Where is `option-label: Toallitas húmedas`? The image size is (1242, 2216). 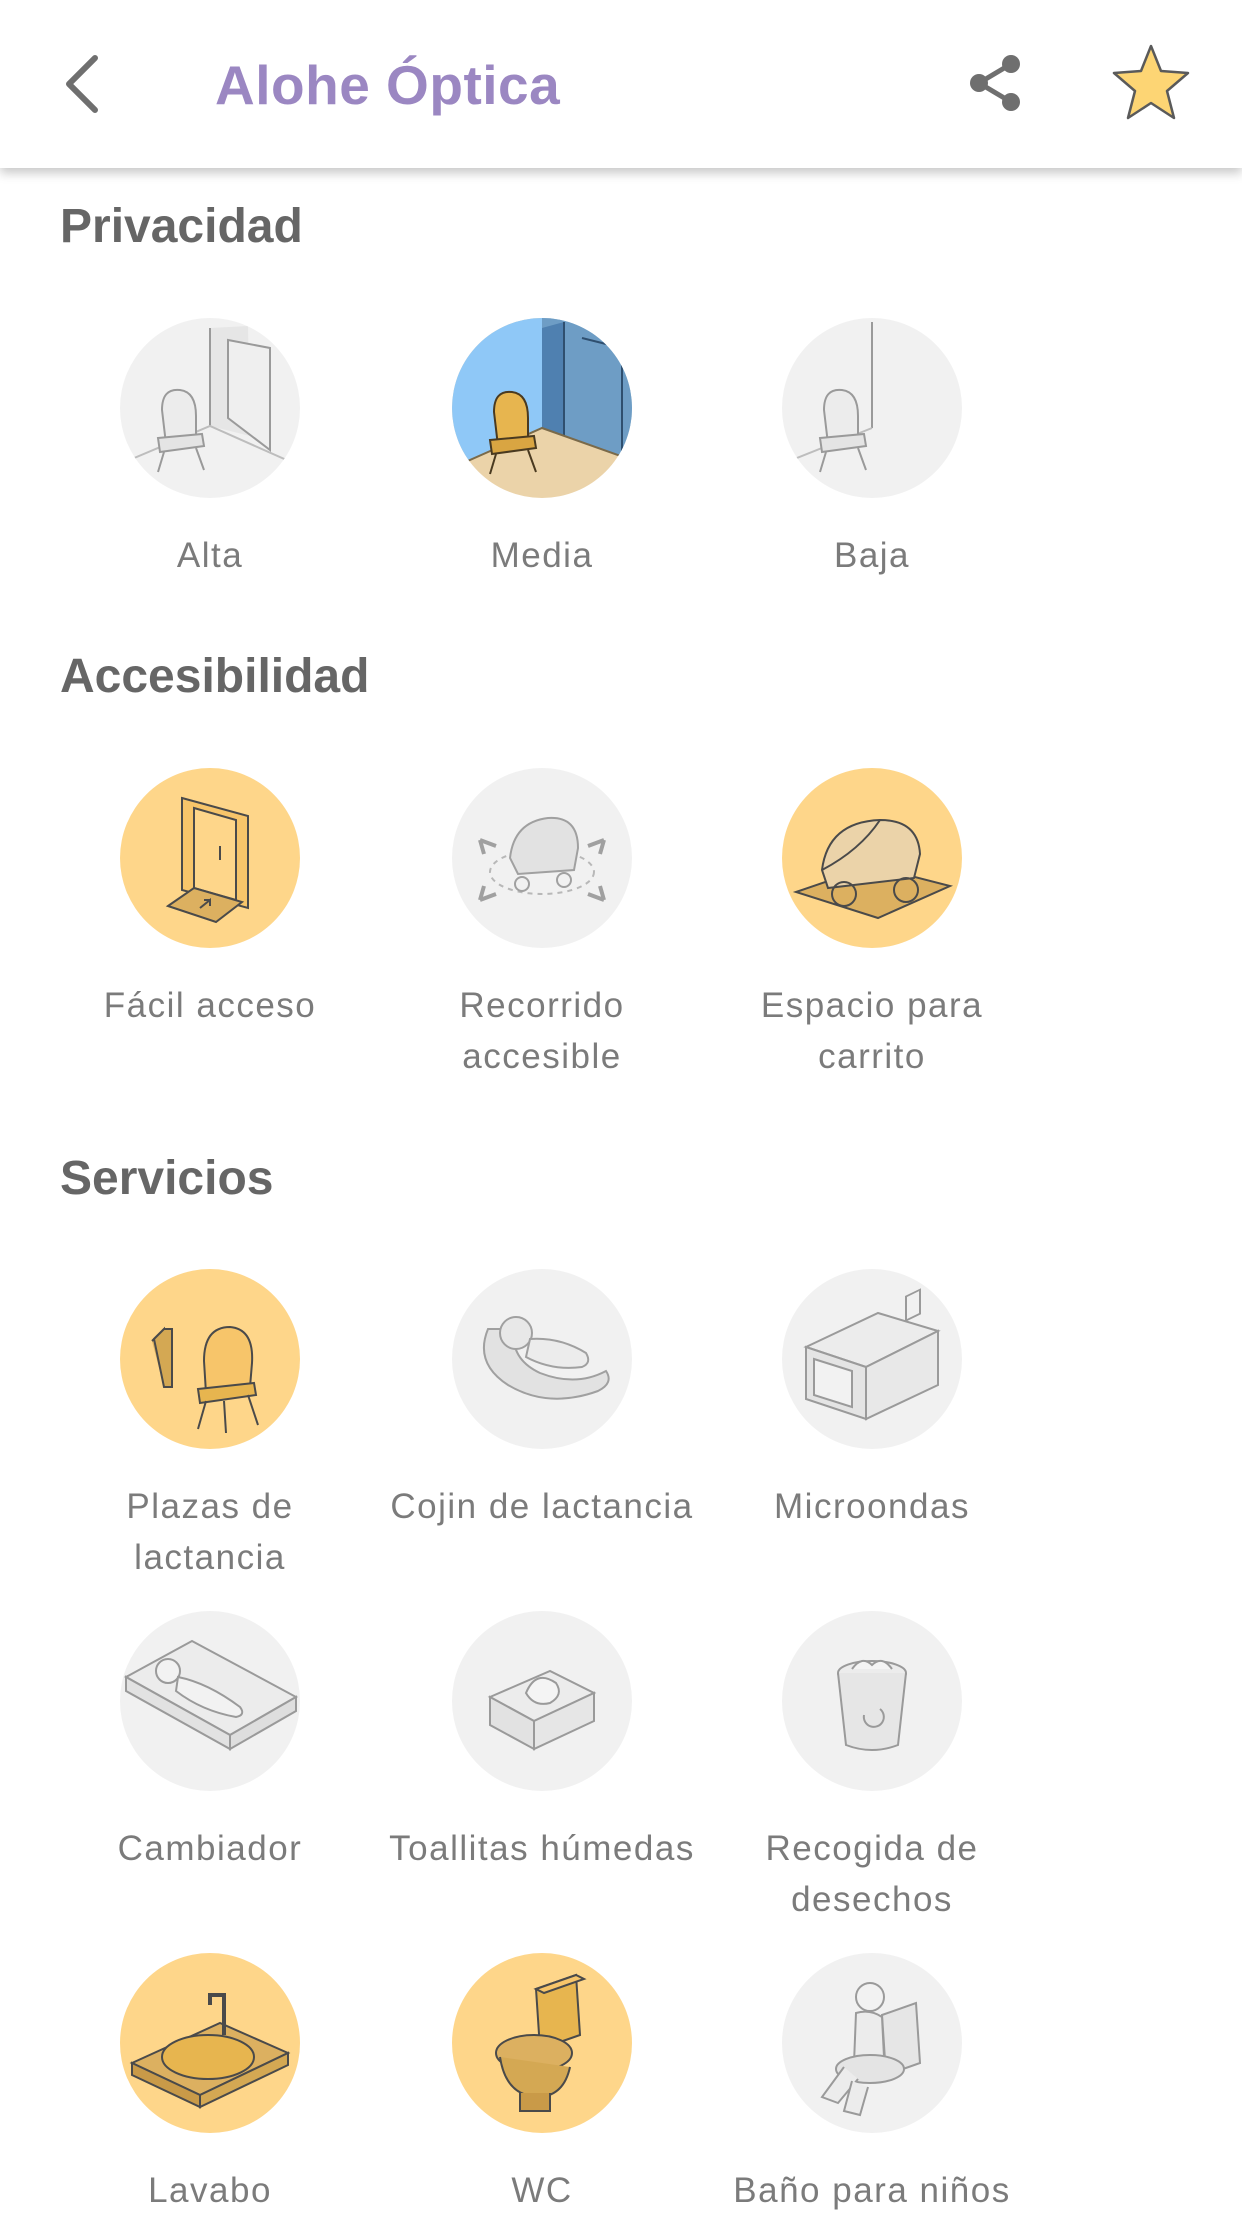
option-label: Toallitas húmedas is located at coordinates (542, 1848).